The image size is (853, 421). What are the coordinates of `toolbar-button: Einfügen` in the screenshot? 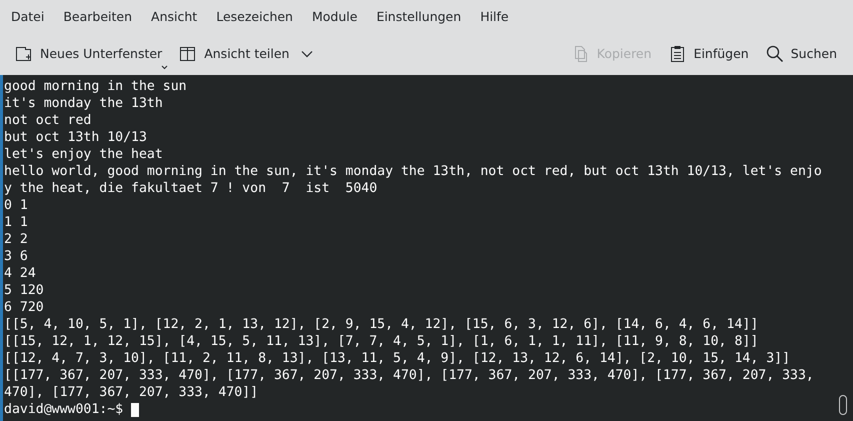 It's located at (708, 54).